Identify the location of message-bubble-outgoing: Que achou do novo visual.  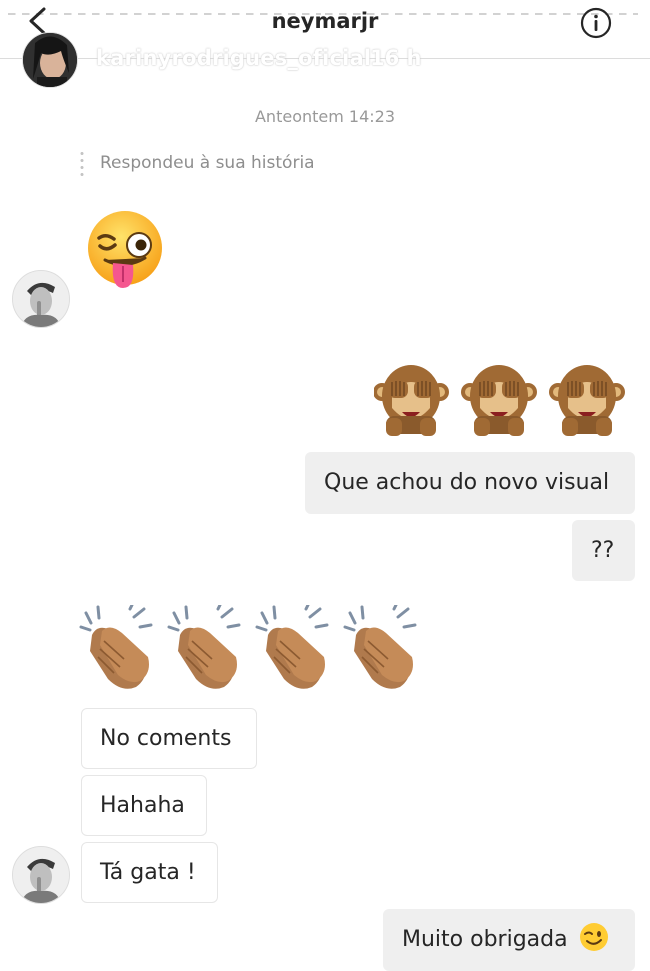
(470, 483).